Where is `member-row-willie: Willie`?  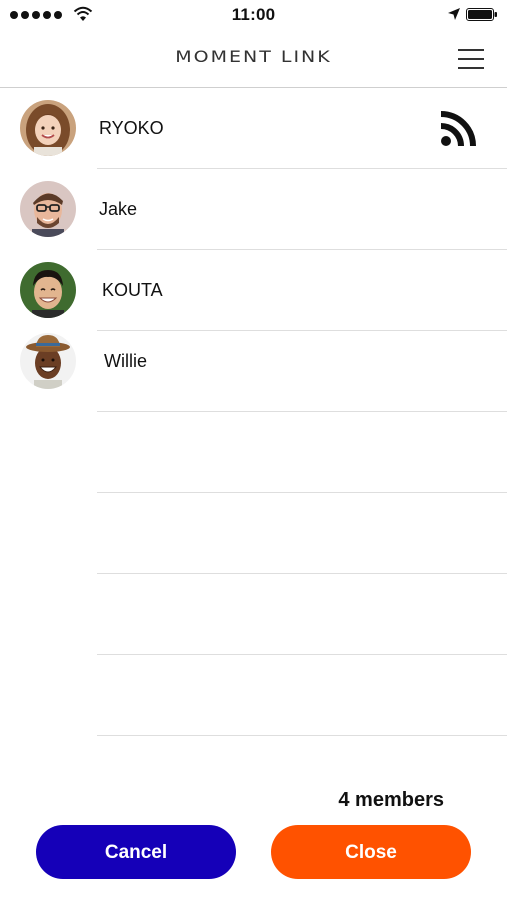 member-row-willie: Willie is located at coordinates (263, 371).